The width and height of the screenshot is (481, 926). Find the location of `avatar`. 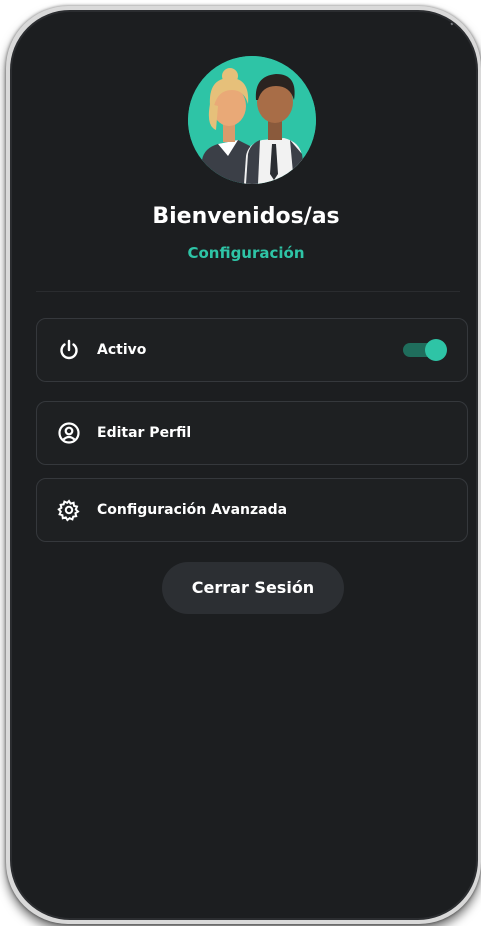

avatar is located at coordinates (252, 120).